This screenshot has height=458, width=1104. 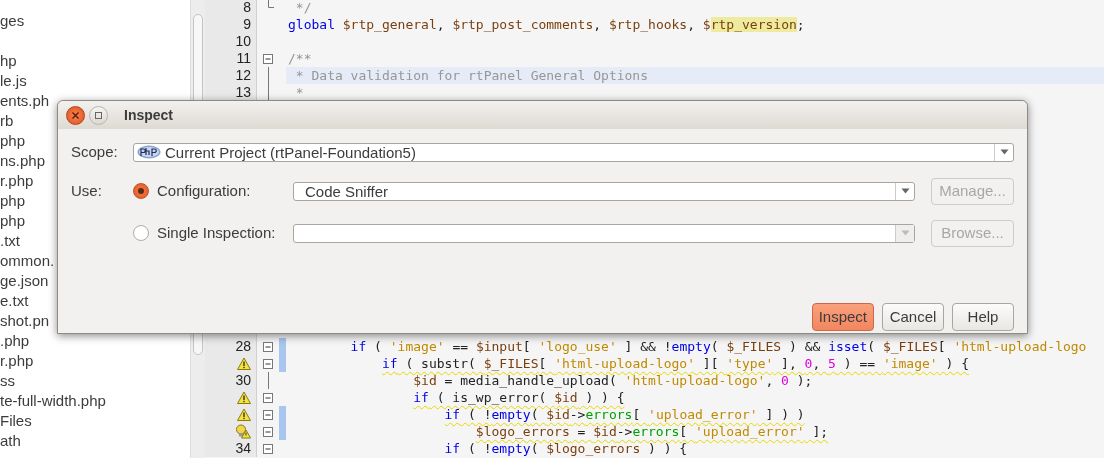 I want to click on field-label: Scope:, so click(x=95, y=152).